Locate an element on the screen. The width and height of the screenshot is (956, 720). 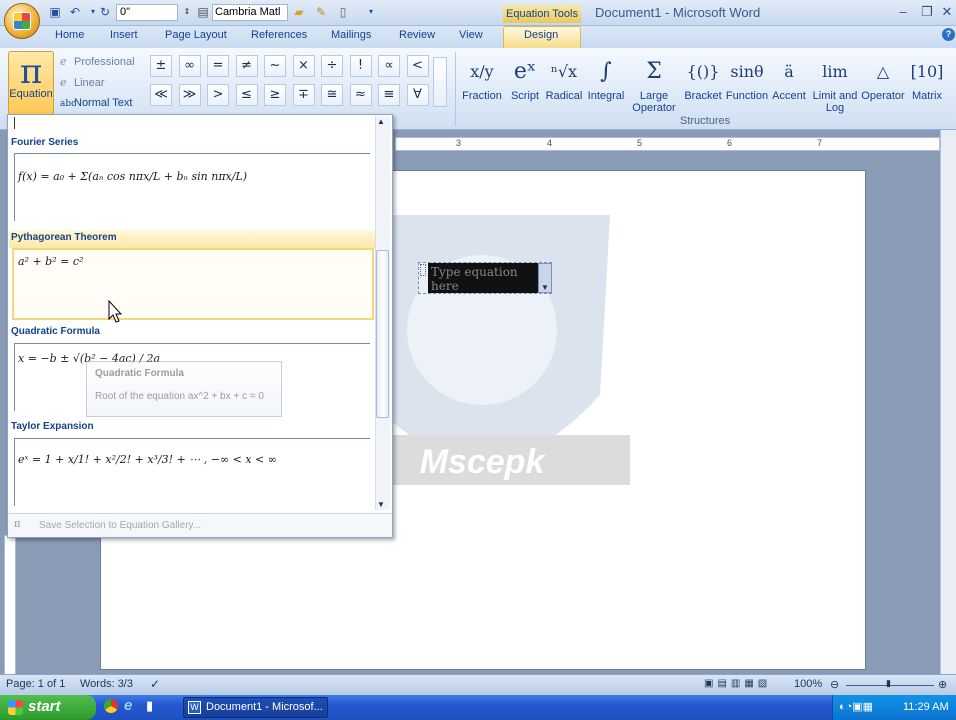
gallery-item-header: Taylor Expansion is located at coordinates (52, 426).